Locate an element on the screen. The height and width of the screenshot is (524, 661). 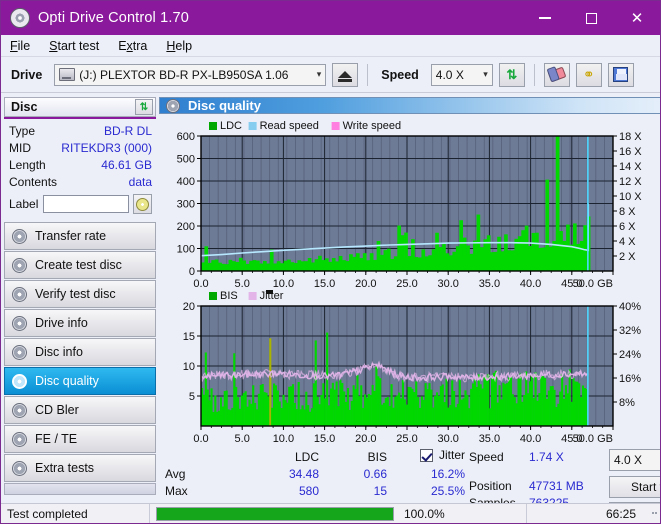
stat-label-avg: Avg is located at coordinates (175, 473).